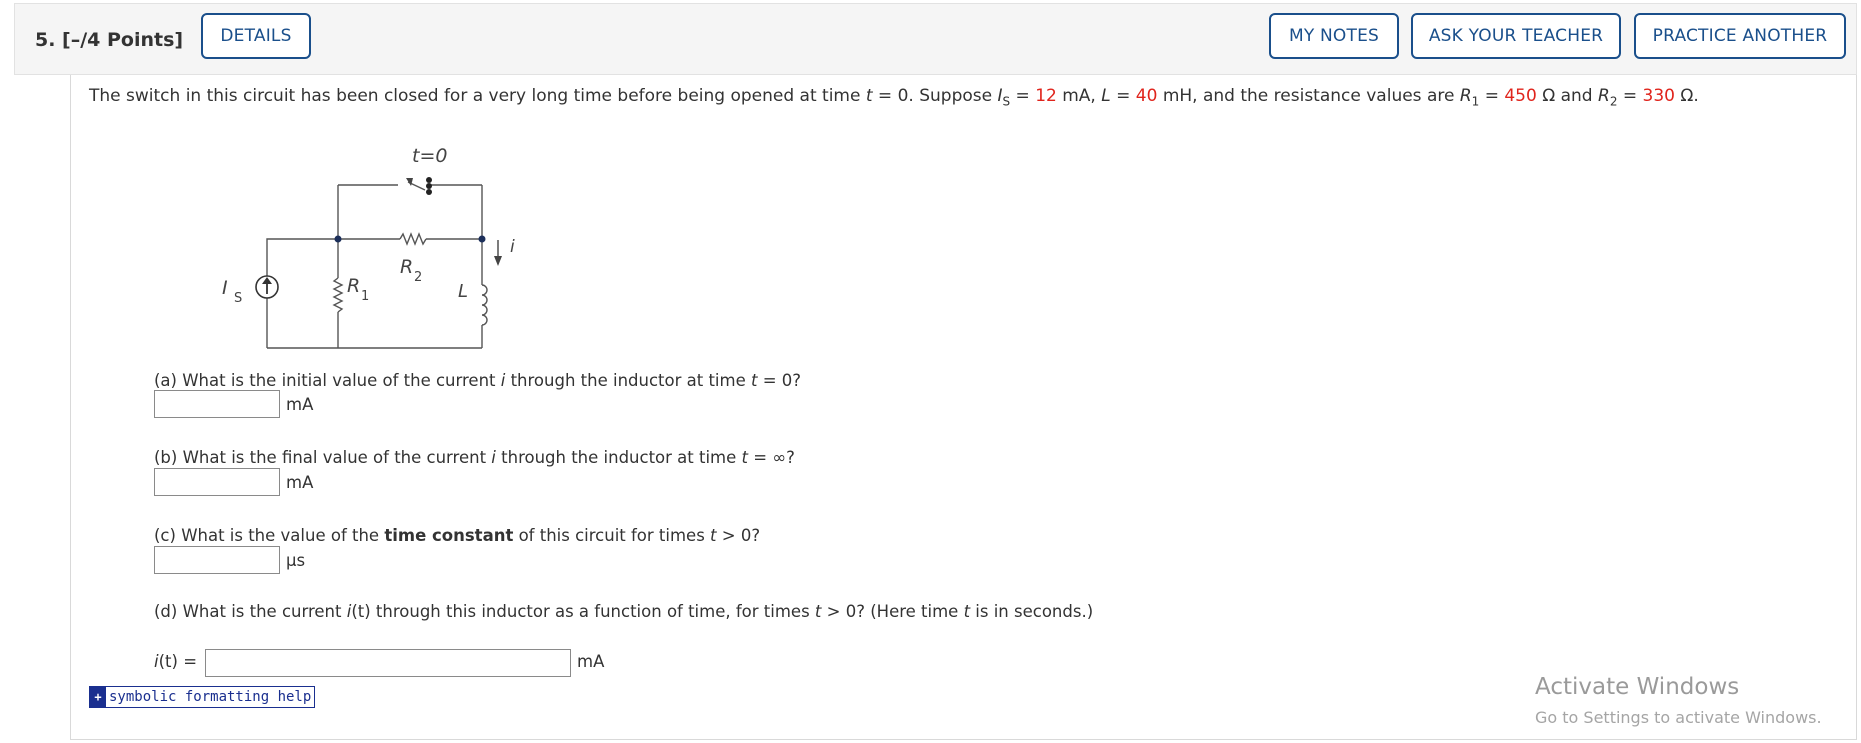 The width and height of the screenshot is (1861, 743). I want to click on l-value: 40, so click(1146, 96).